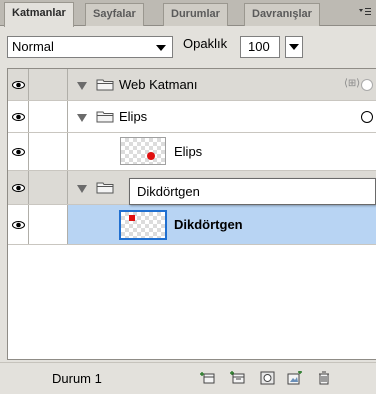 The image size is (376, 394). Describe the element at coordinates (324, 378) in the screenshot. I see `trash-icon` at that location.